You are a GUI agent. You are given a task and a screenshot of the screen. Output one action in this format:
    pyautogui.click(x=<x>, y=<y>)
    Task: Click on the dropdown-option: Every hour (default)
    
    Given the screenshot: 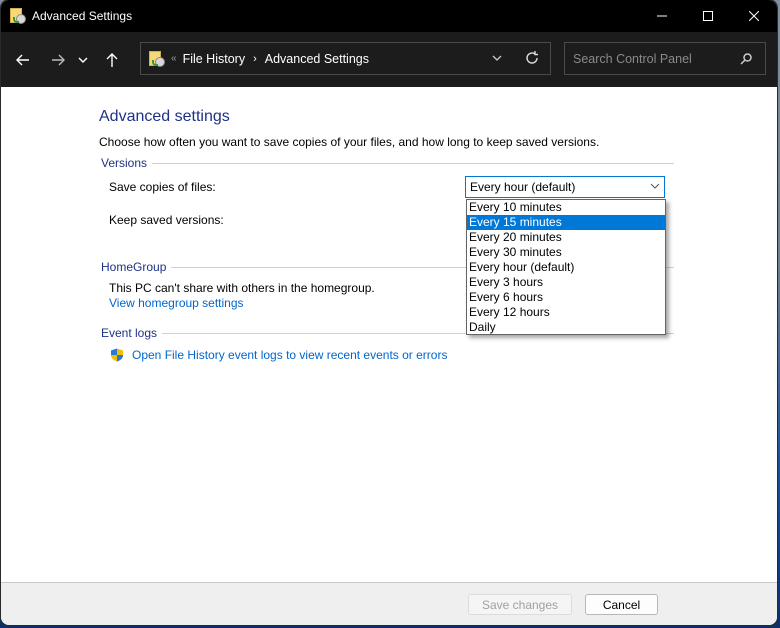 What is the action you would take?
    pyautogui.click(x=566, y=267)
    